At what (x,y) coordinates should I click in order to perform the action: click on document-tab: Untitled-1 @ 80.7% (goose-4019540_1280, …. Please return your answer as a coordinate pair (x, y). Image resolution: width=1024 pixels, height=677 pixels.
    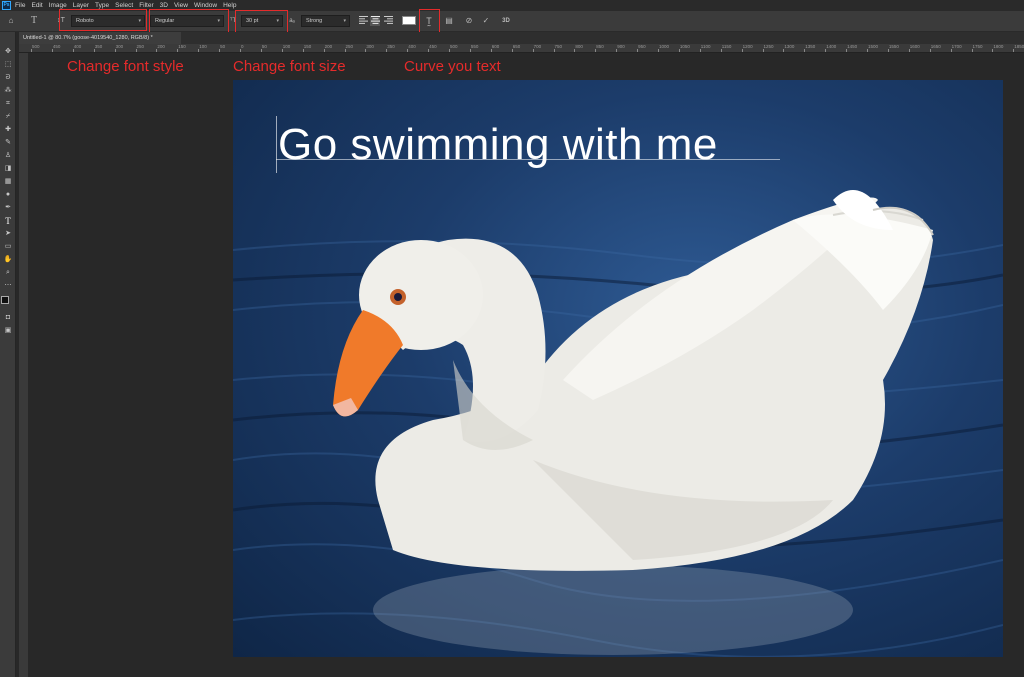
    Looking at the image, I should click on (100, 38).